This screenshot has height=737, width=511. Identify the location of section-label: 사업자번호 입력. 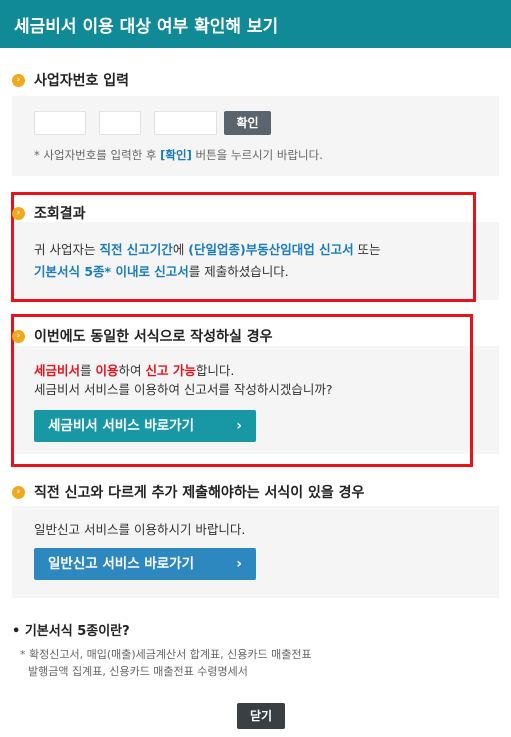
(82, 81).